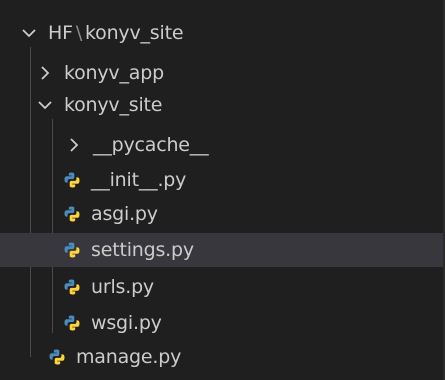 The height and width of the screenshot is (380, 445). I want to click on tree-item-label: manage.py, so click(129, 357).